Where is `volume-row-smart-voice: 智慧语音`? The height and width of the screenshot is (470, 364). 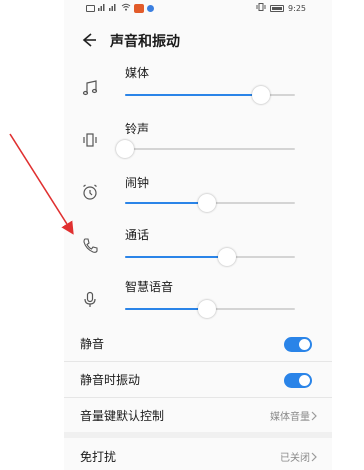 volume-row-smart-voice: 智慧语音 is located at coordinates (198, 305).